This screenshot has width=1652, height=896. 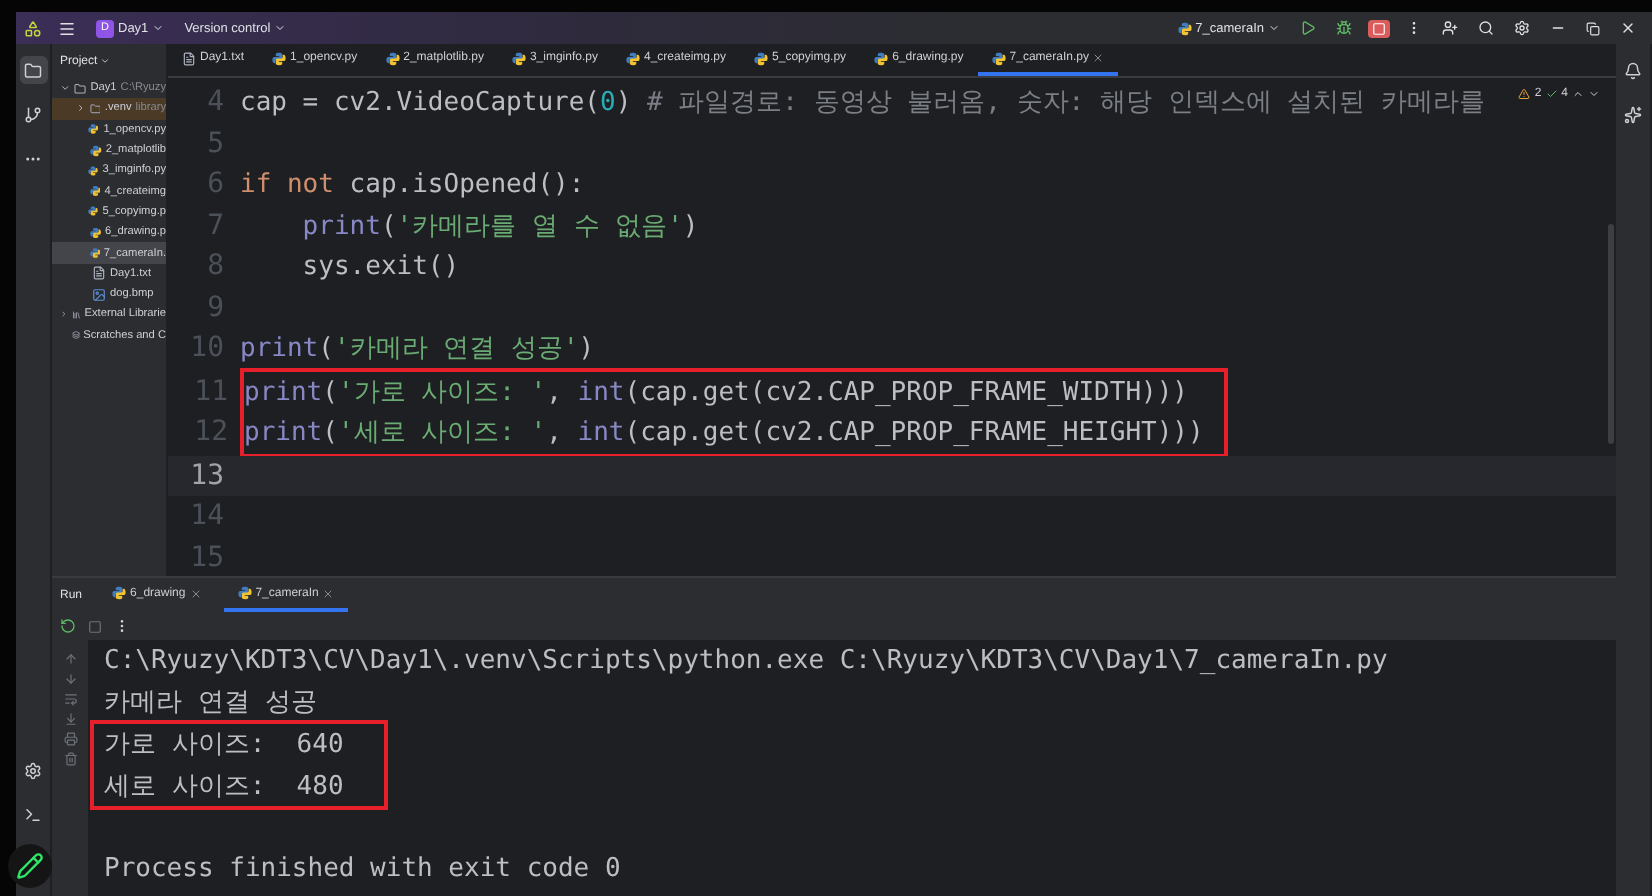 What do you see at coordinates (1551, 94) in the screenshot?
I see `check-icon` at bounding box center [1551, 94].